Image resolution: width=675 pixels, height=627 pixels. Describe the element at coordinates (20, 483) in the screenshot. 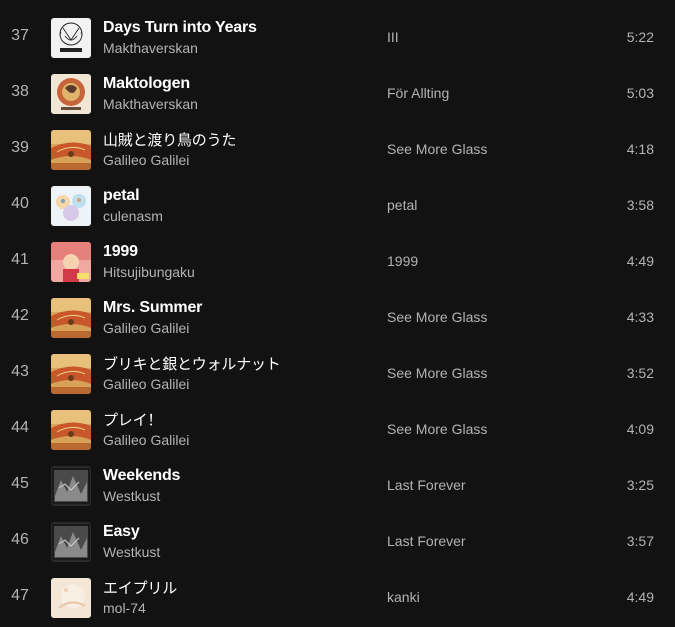

I see `track-number: 45` at that location.